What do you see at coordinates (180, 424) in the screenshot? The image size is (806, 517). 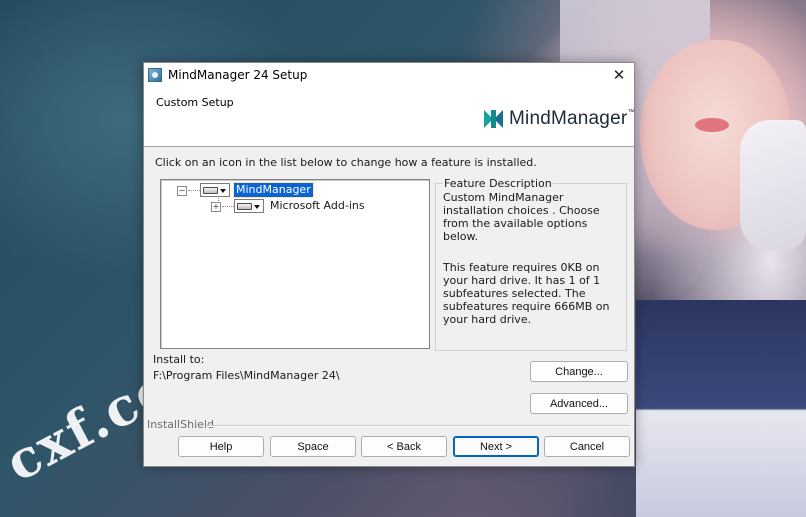 I see `installshield-label: InstallShield` at bounding box center [180, 424].